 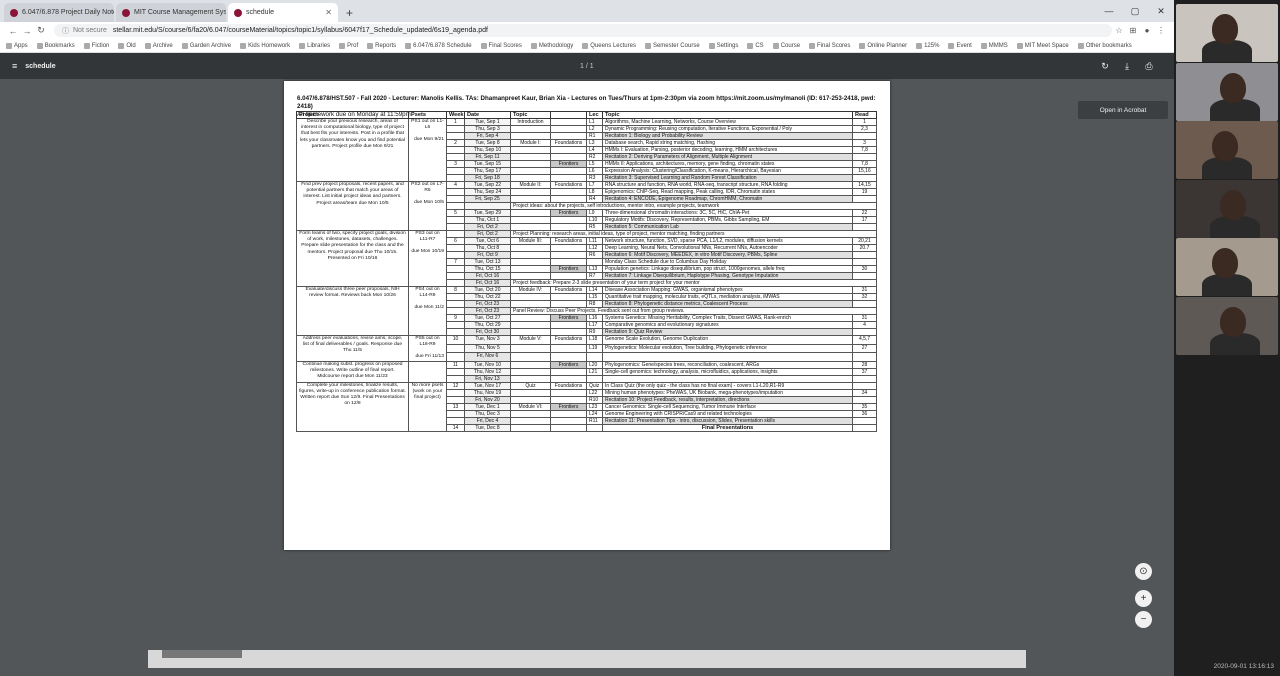 What do you see at coordinates (1109, 11) in the screenshot?
I see `minimize-button: —` at bounding box center [1109, 11].